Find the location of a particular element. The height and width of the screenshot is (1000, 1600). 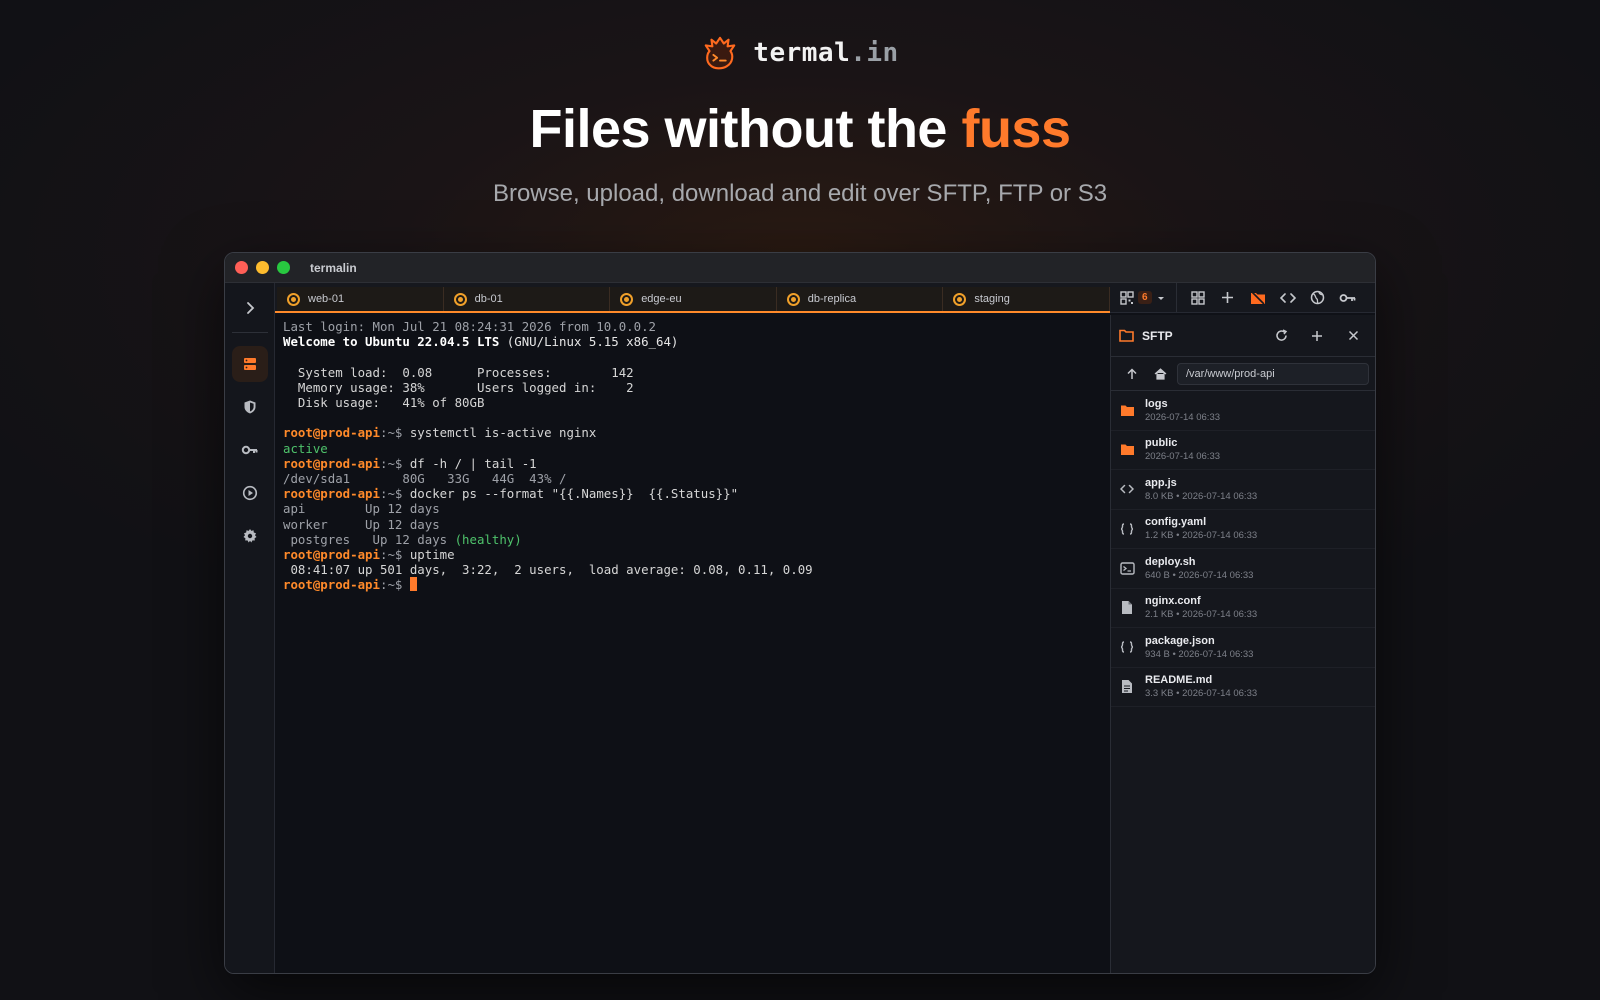

headline-accent: fuss is located at coordinates (1016, 129).